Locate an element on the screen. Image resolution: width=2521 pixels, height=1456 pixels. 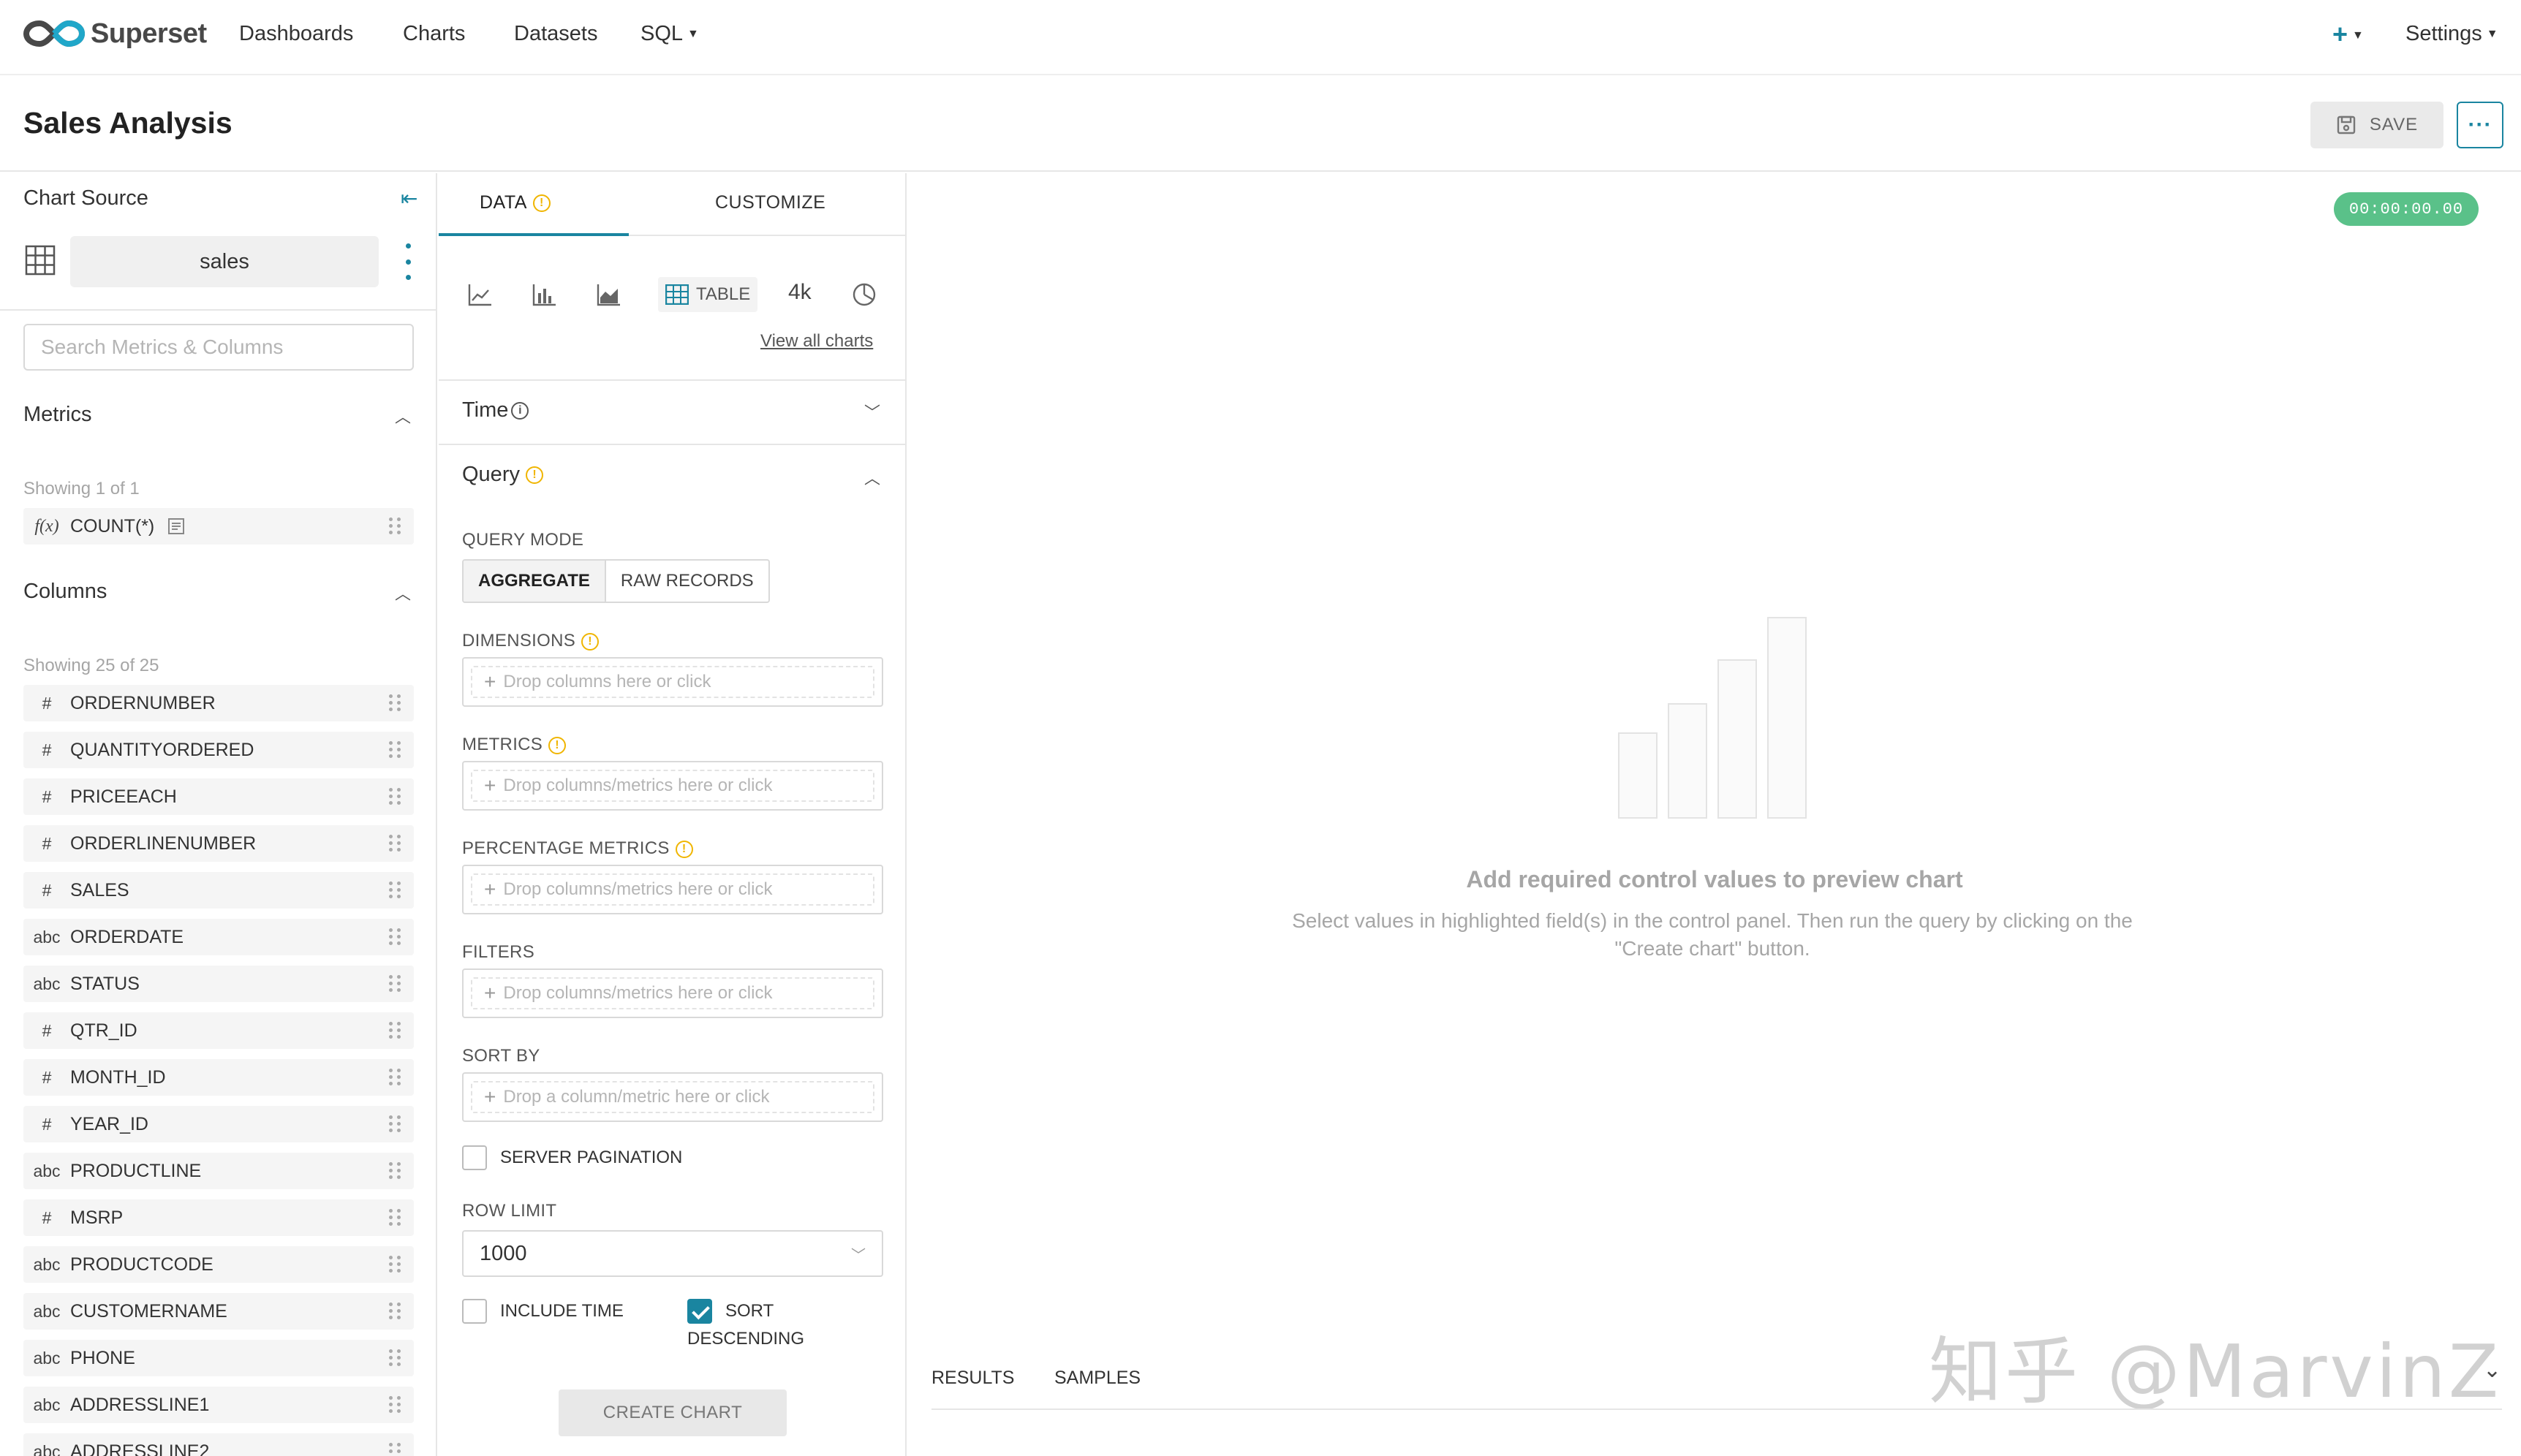
column-item: # MONTH_ID is located at coordinates (219, 1077).